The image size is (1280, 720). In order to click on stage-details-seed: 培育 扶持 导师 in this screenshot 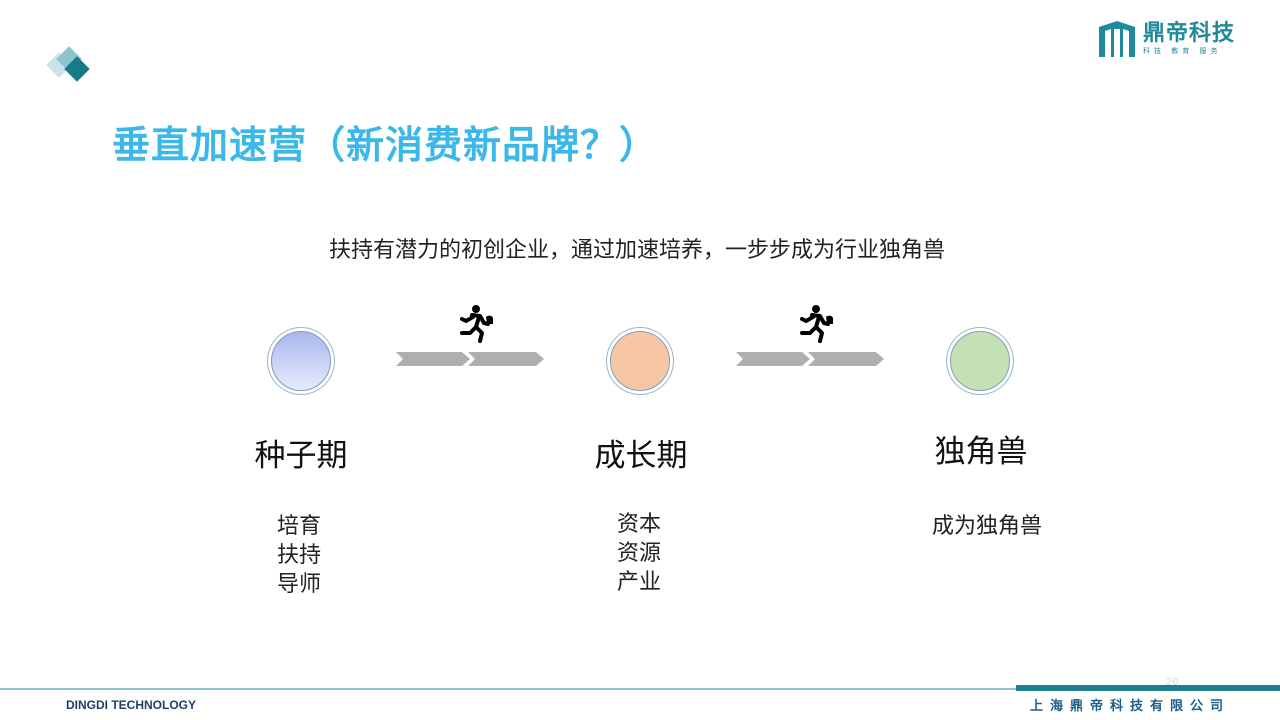, I will do `click(299, 555)`.